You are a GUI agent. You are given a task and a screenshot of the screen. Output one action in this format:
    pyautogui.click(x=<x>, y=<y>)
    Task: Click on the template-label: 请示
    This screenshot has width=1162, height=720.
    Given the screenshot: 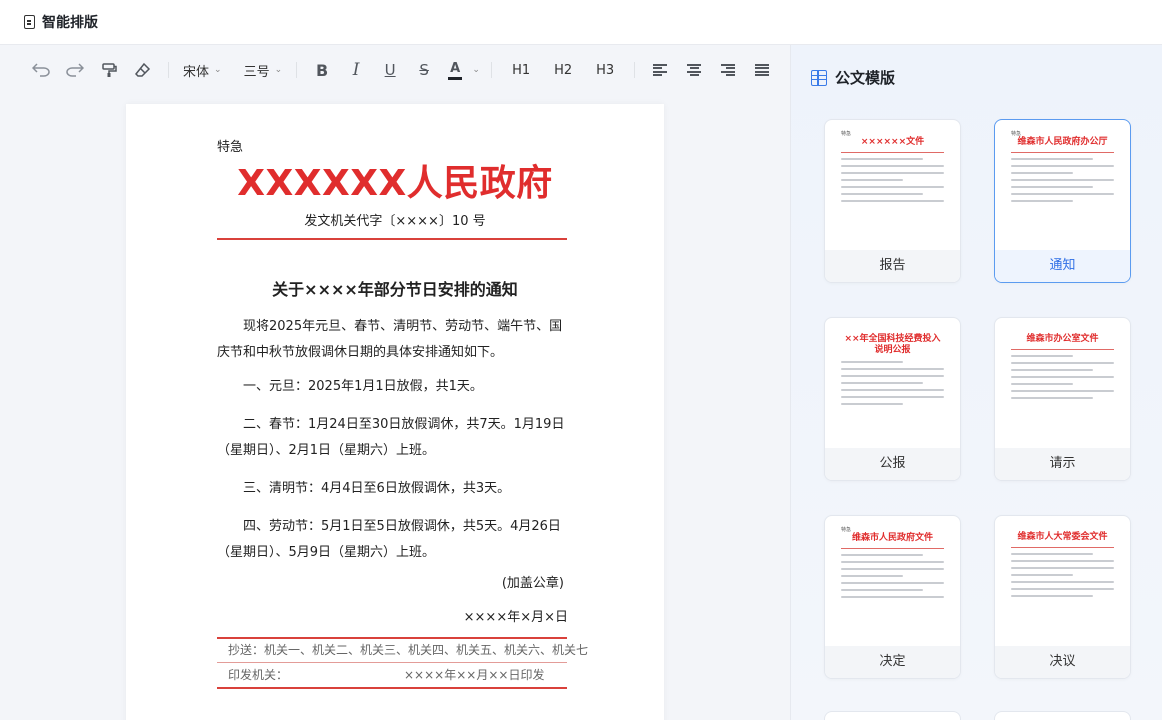 What is the action you would take?
    pyautogui.click(x=1062, y=464)
    